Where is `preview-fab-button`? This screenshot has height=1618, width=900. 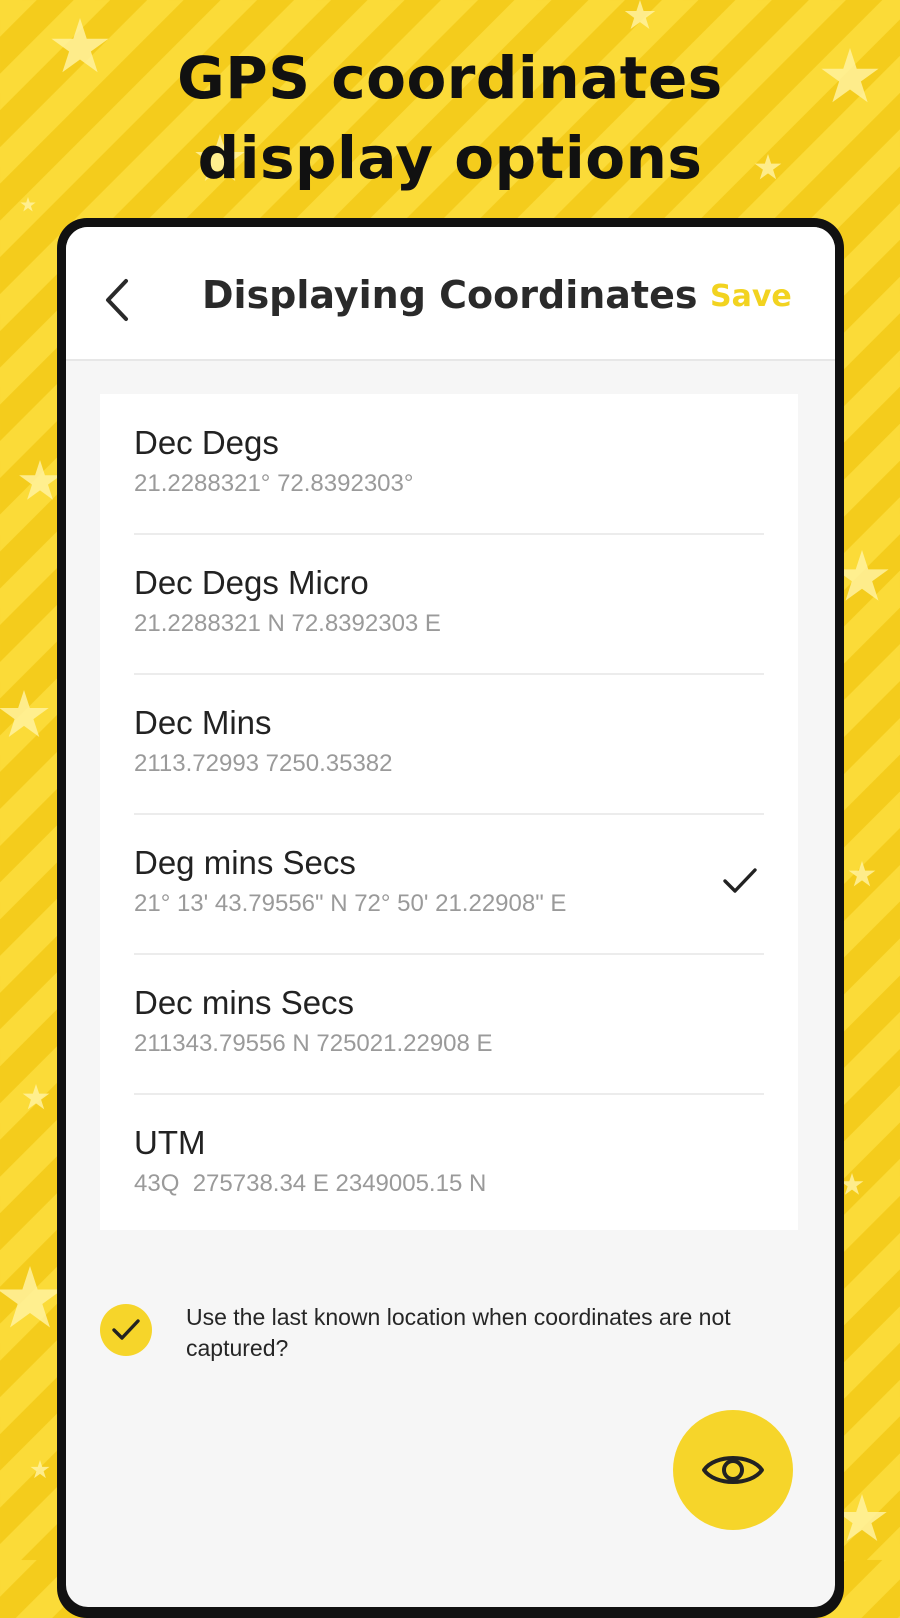
preview-fab-button is located at coordinates (733, 1470).